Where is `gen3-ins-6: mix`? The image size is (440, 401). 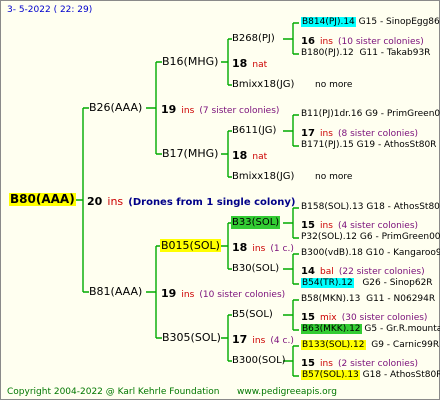
gen3-ins-6: mix is located at coordinates (328, 318).